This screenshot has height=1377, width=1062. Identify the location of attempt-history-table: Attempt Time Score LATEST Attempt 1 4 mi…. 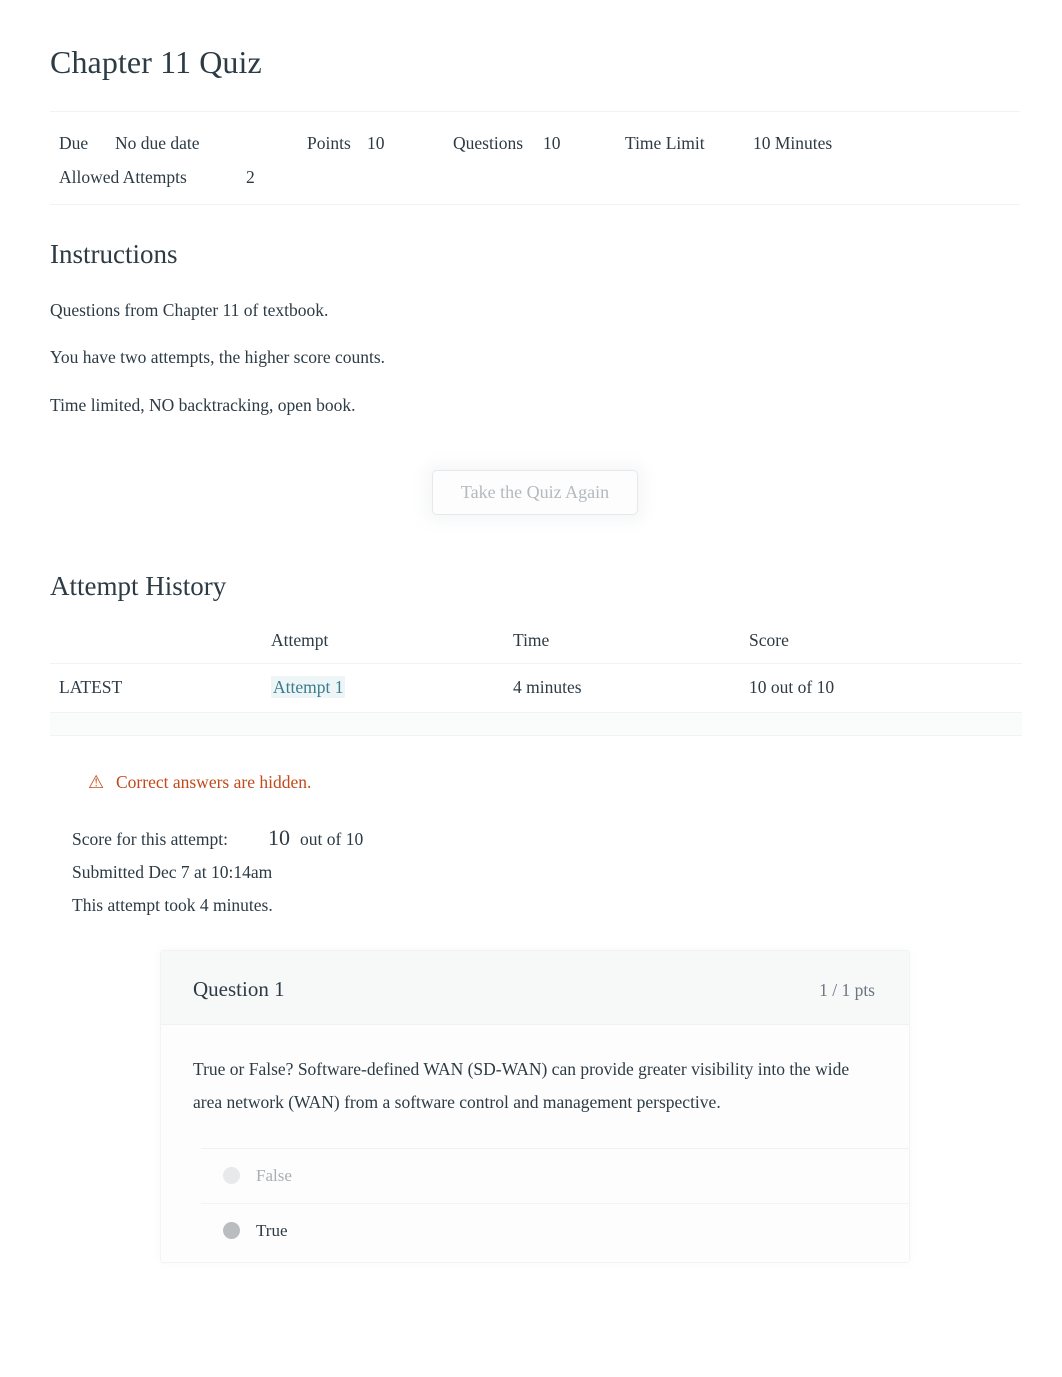
(536, 667).